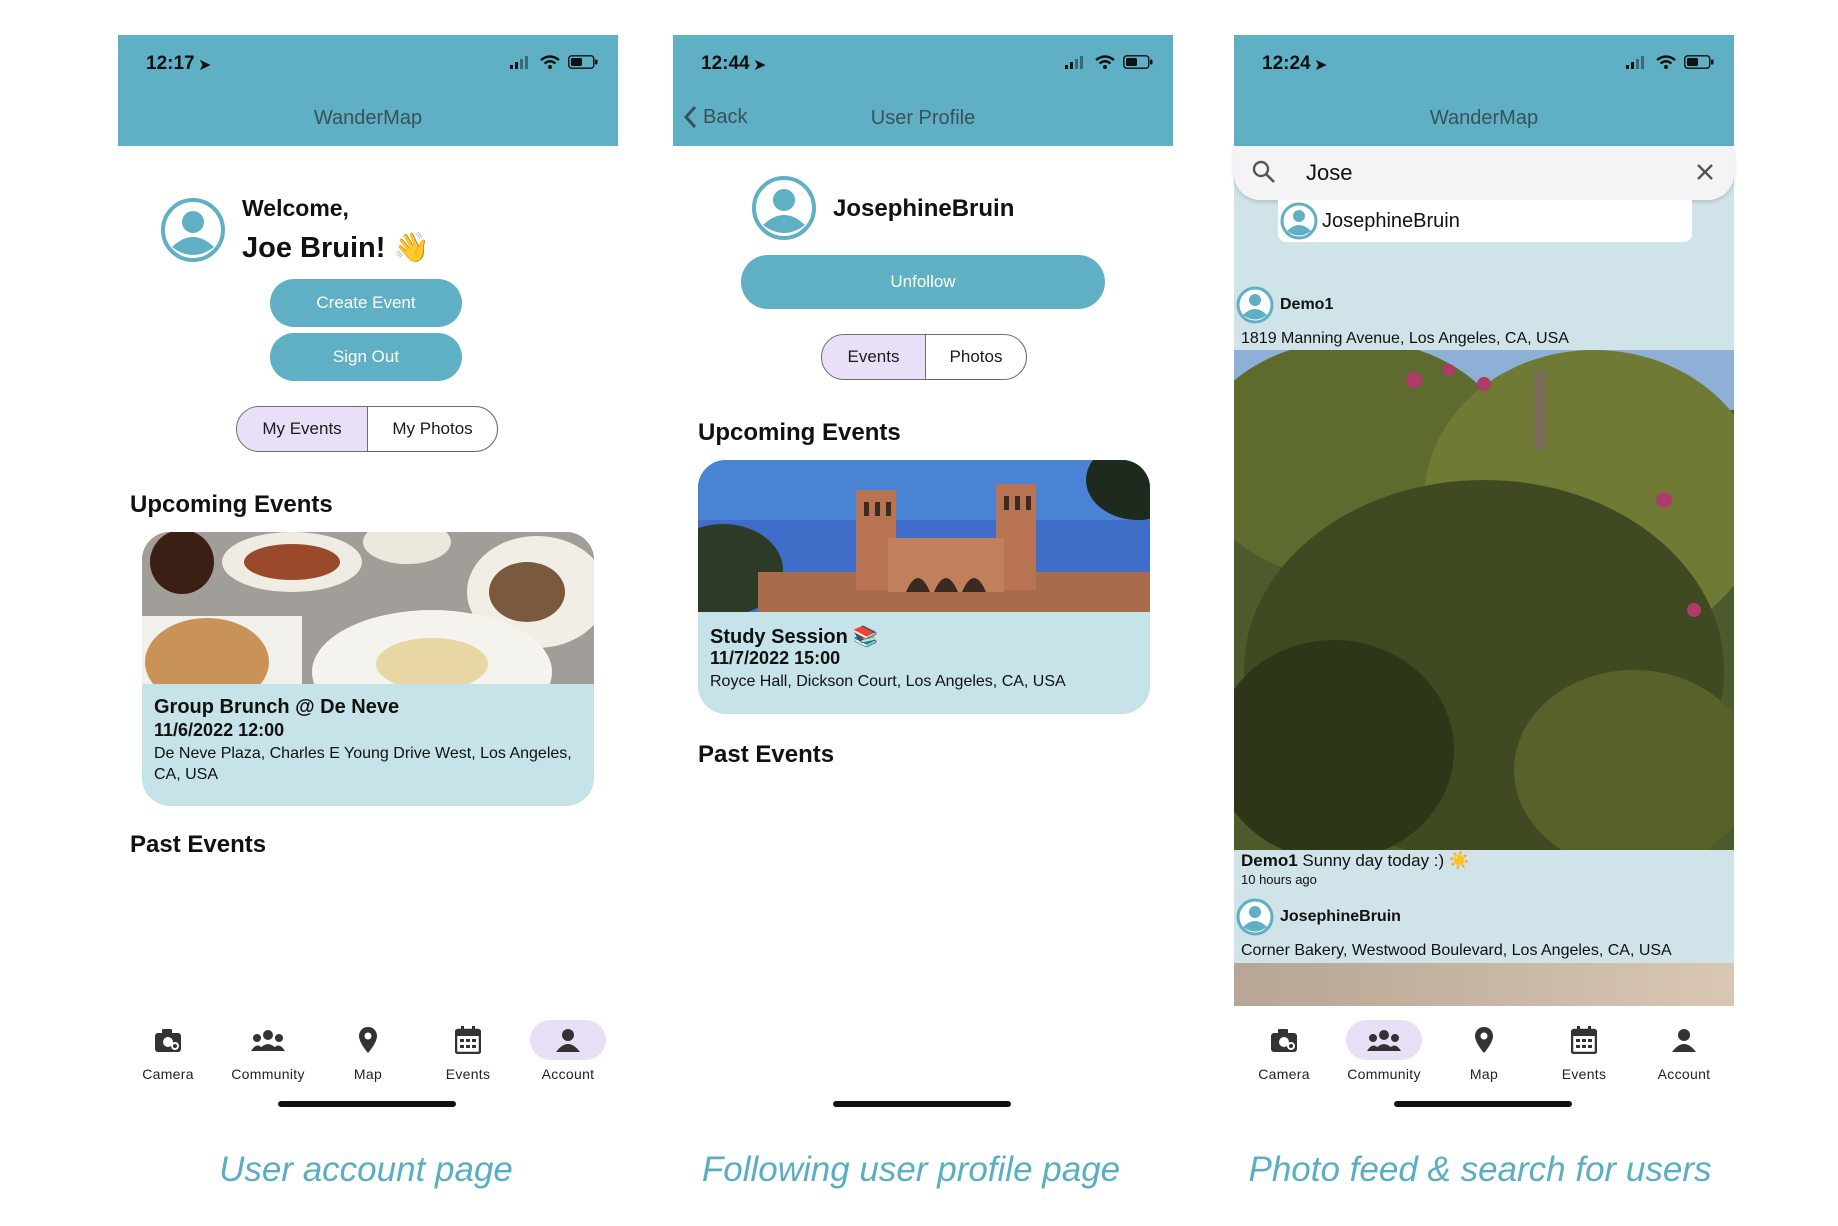  Describe the element at coordinates (911, 1169) in the screenshot. I see `caption-profile-page: Following user profile page` at that location.